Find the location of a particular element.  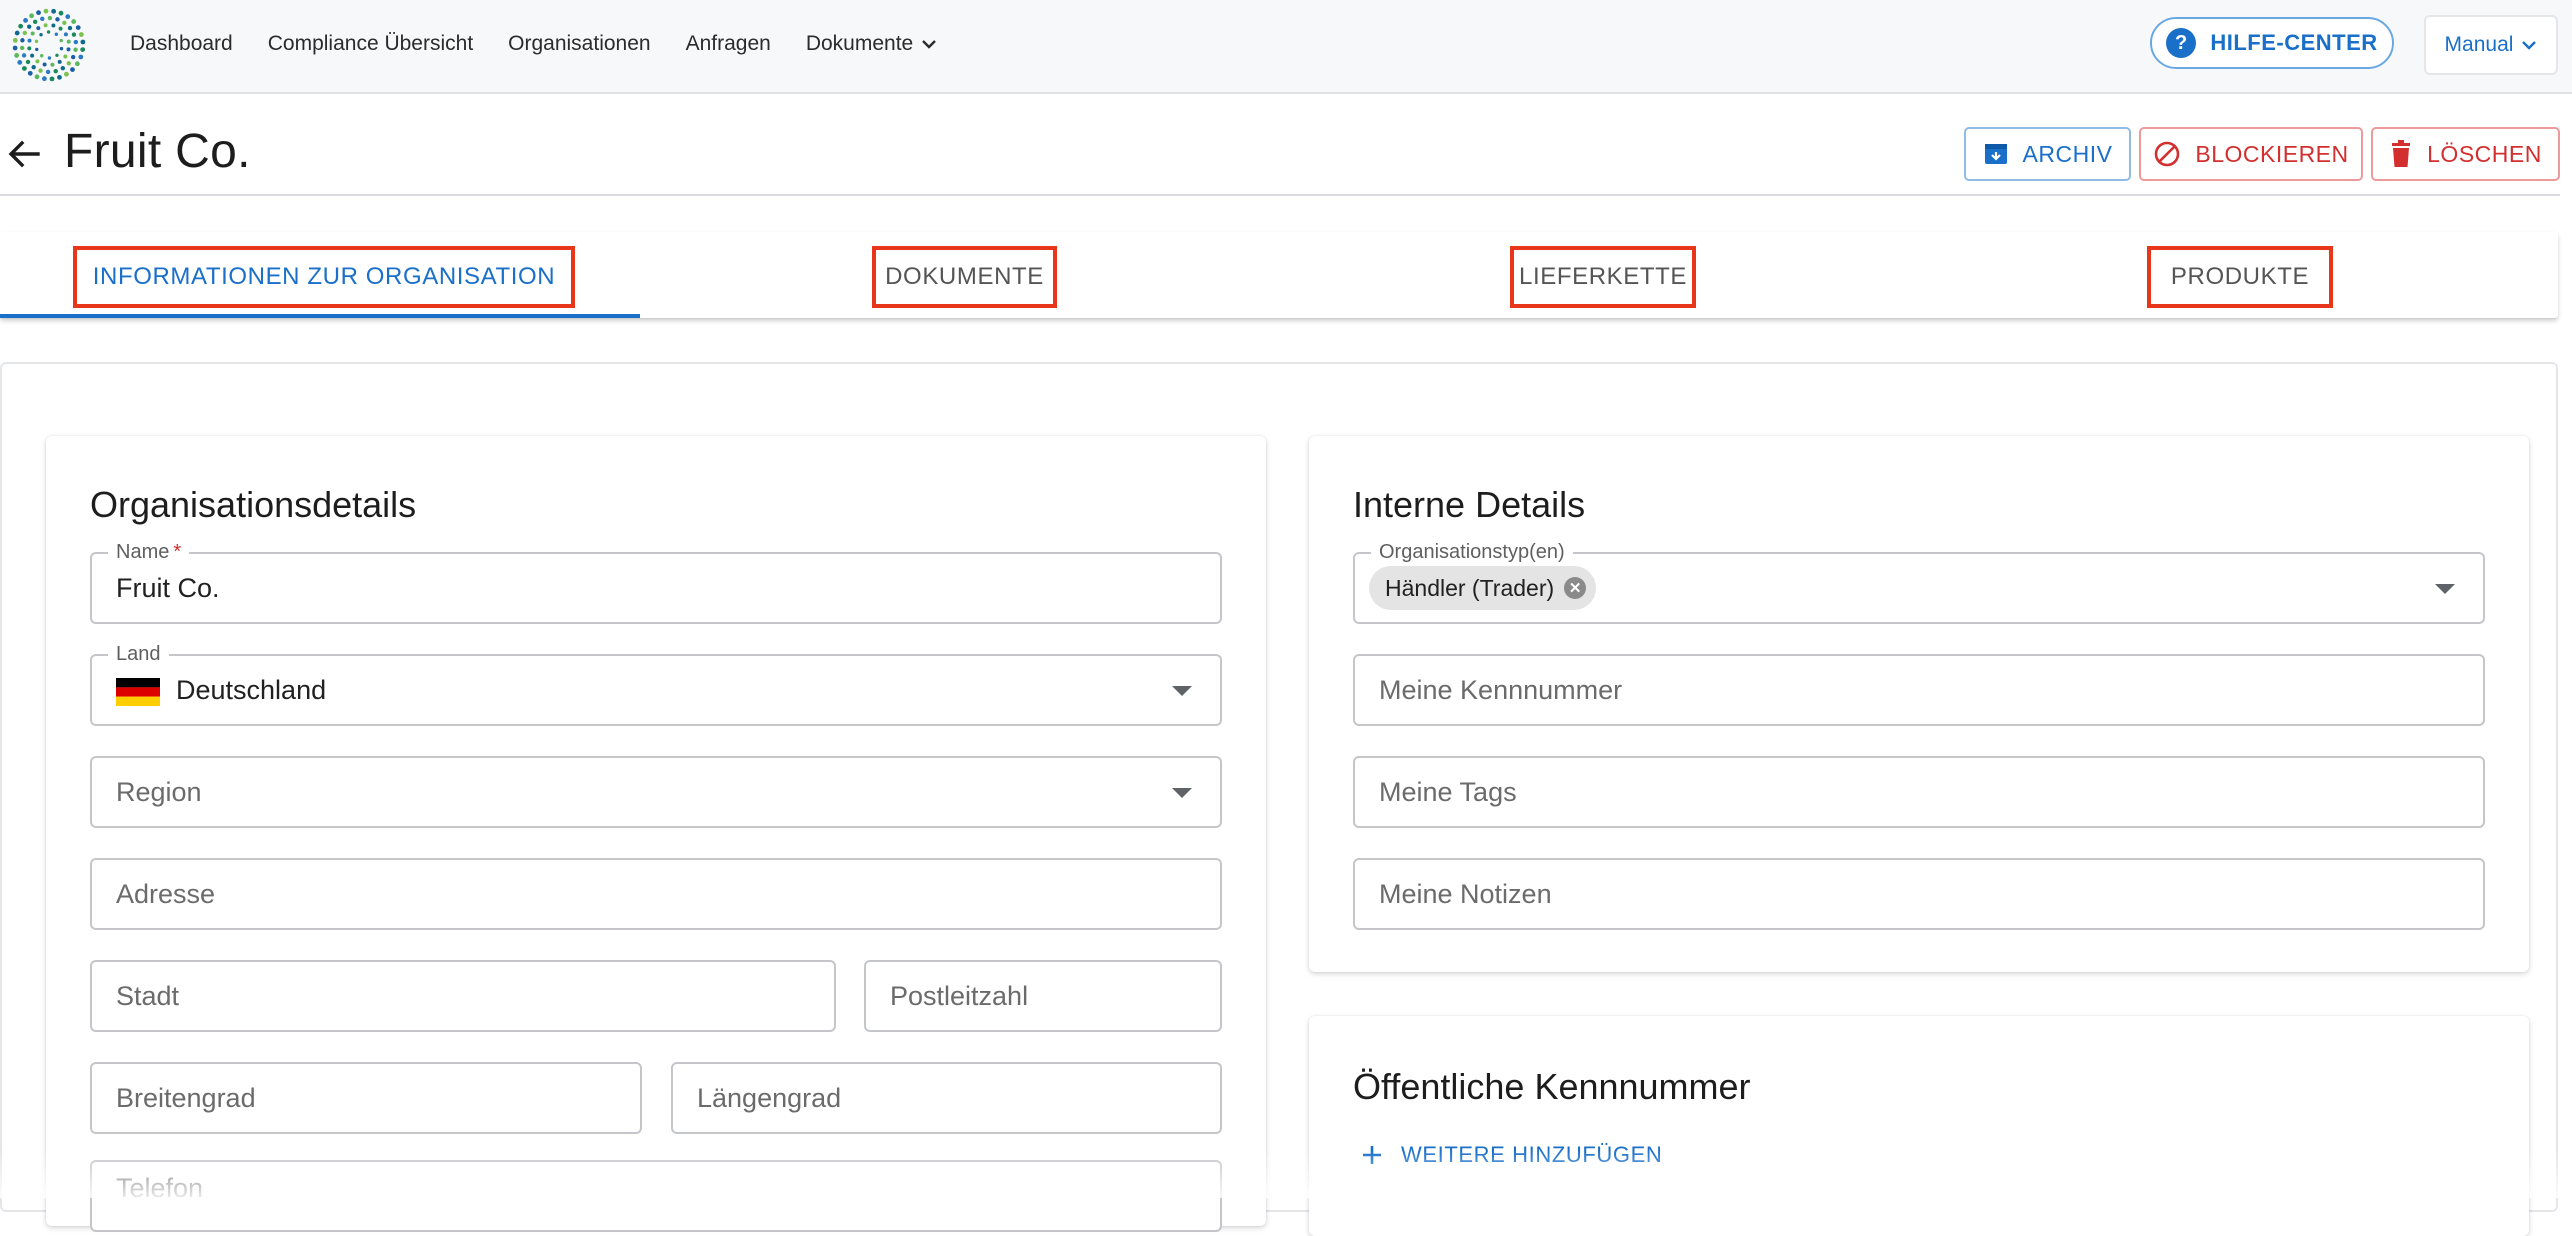

latitude-input: Breitengrad is located at coordinates (366, 1098).